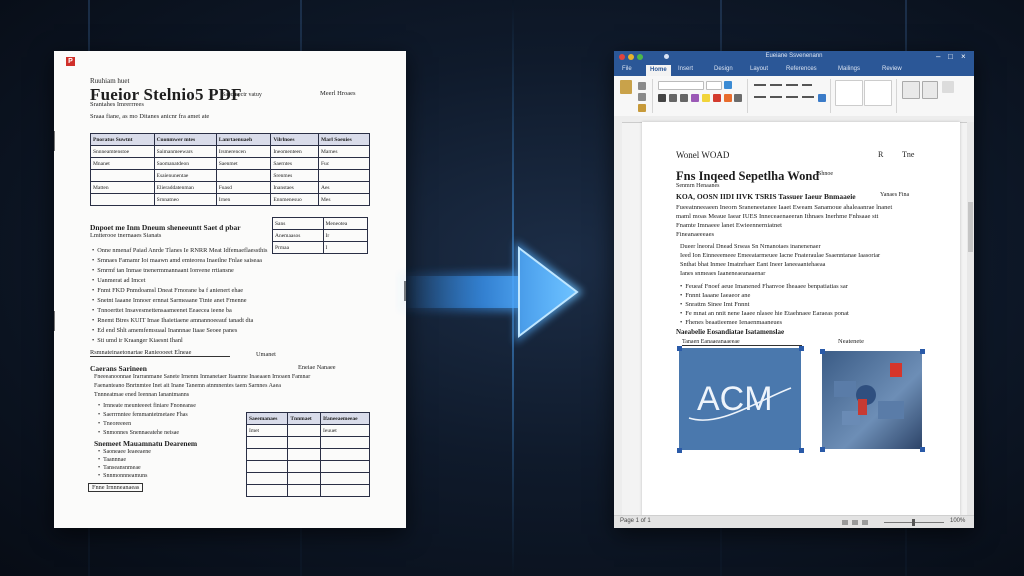 This screenshot has height=576, width=1024. Describe the element at coordinates (146, 443) in the screenshot. I see `pdf-section-heading: Snemeet Mauamnatu Dearenem` at that location.